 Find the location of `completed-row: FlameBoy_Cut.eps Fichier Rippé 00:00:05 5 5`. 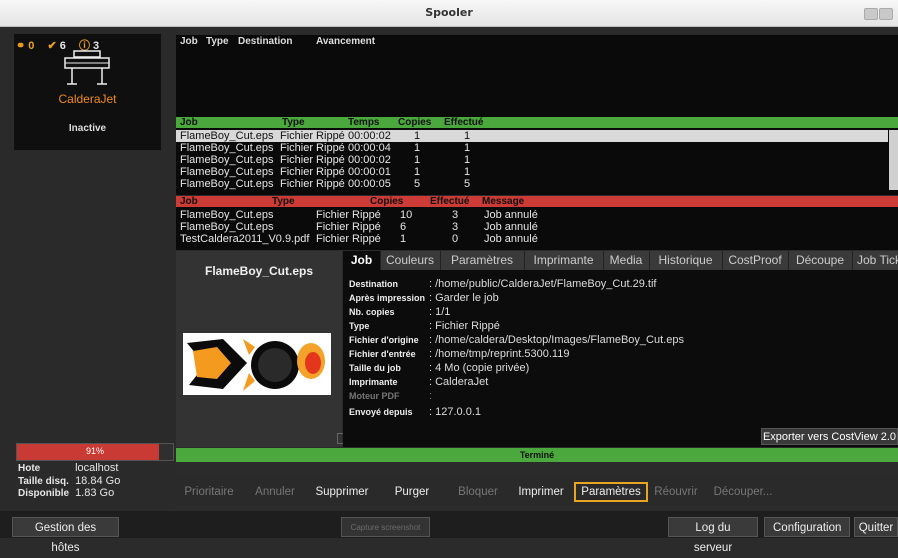

completed-row: FlameBoy_Cut.eps Fichier Rippé 00:00:05 5 5 is located at coordinates (532, 184).